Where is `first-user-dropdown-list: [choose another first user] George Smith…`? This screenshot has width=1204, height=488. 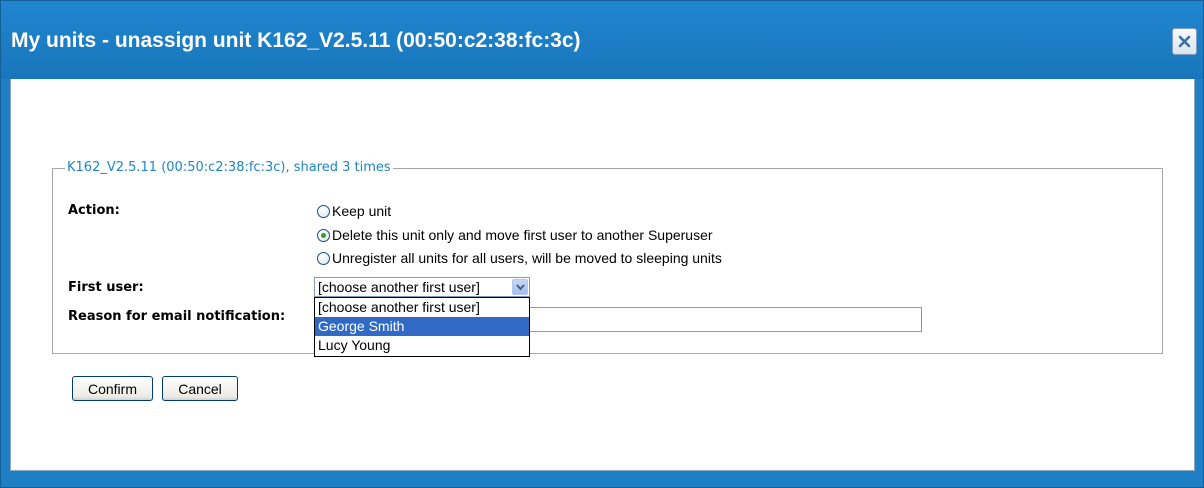
first-user-dropdown-list: [choose another first user] George Smith… is located at coordinates (422, 327).